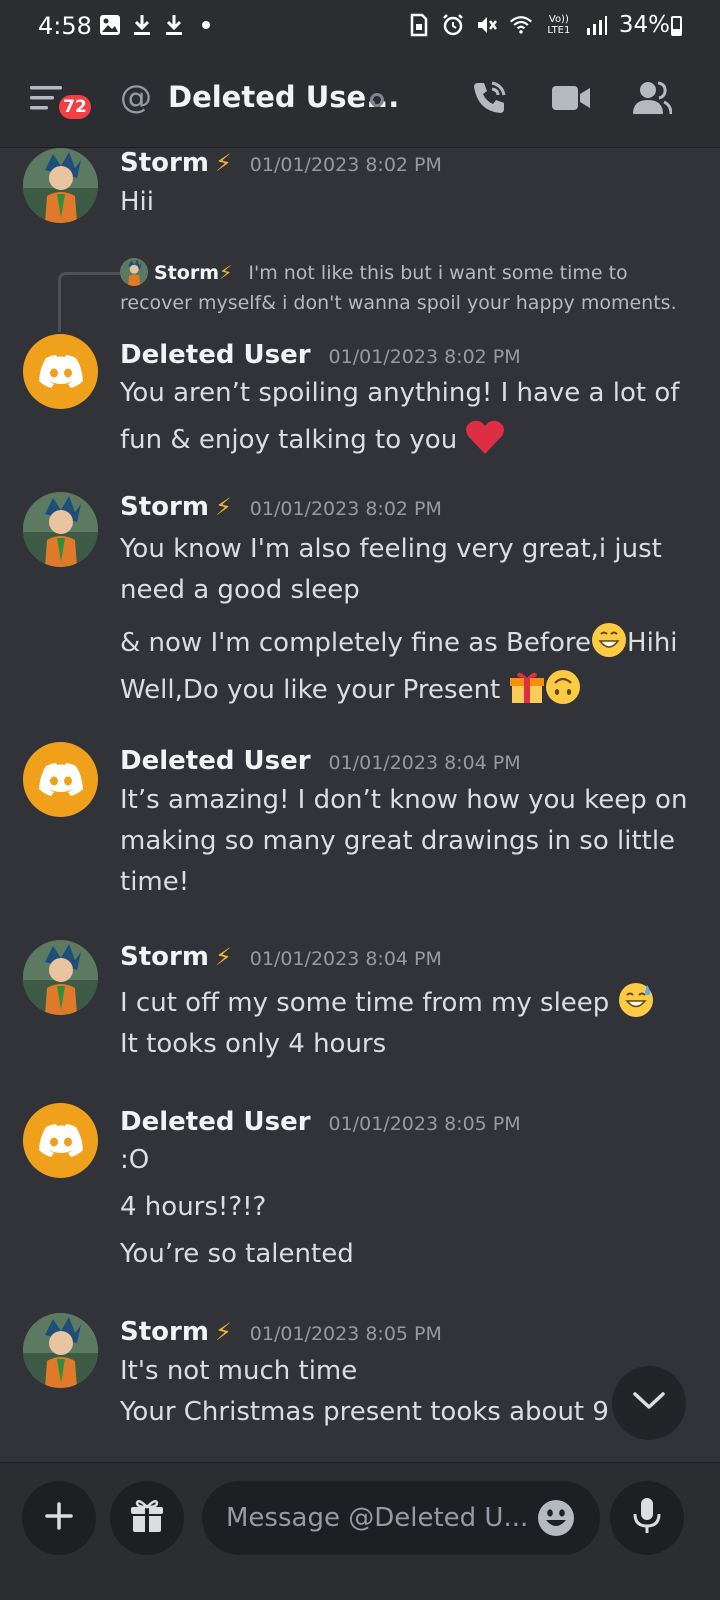 The width and height of the screenshot is (720, 1600). Describe the element at coordinates (110, 25) in the screenshot. I see `photo-icon` at that location.